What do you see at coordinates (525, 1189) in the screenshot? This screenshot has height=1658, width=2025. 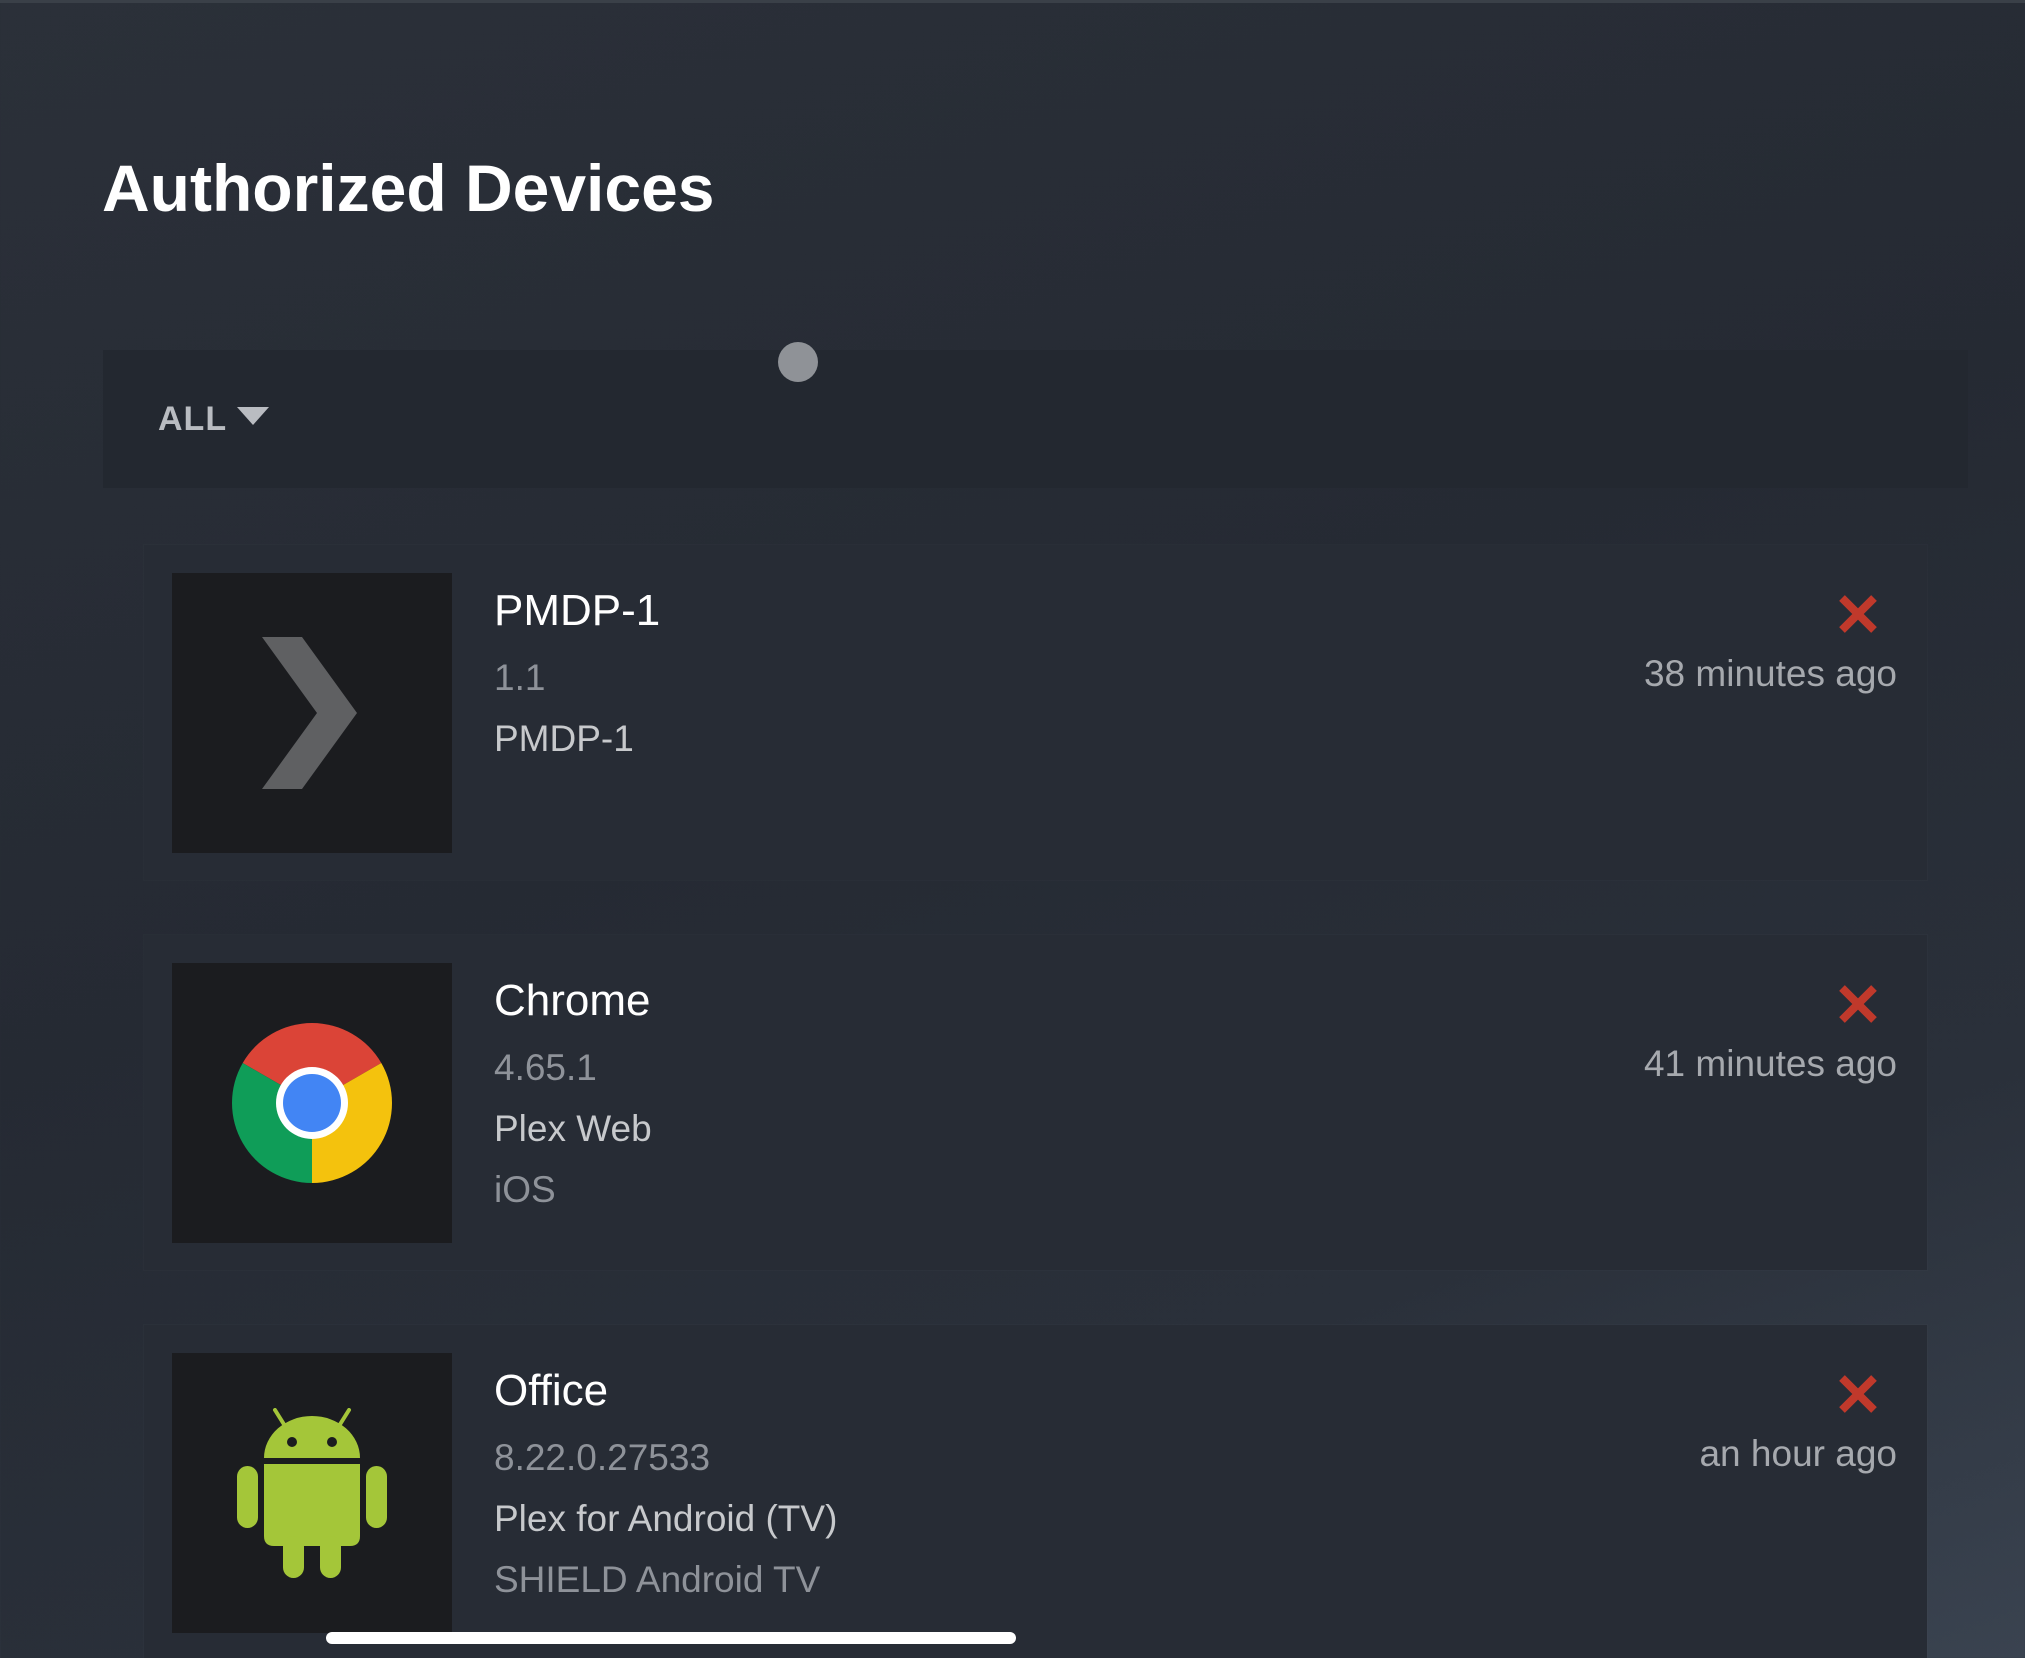 I see `device-platform: iOS` at bounding box center [525, 1189].